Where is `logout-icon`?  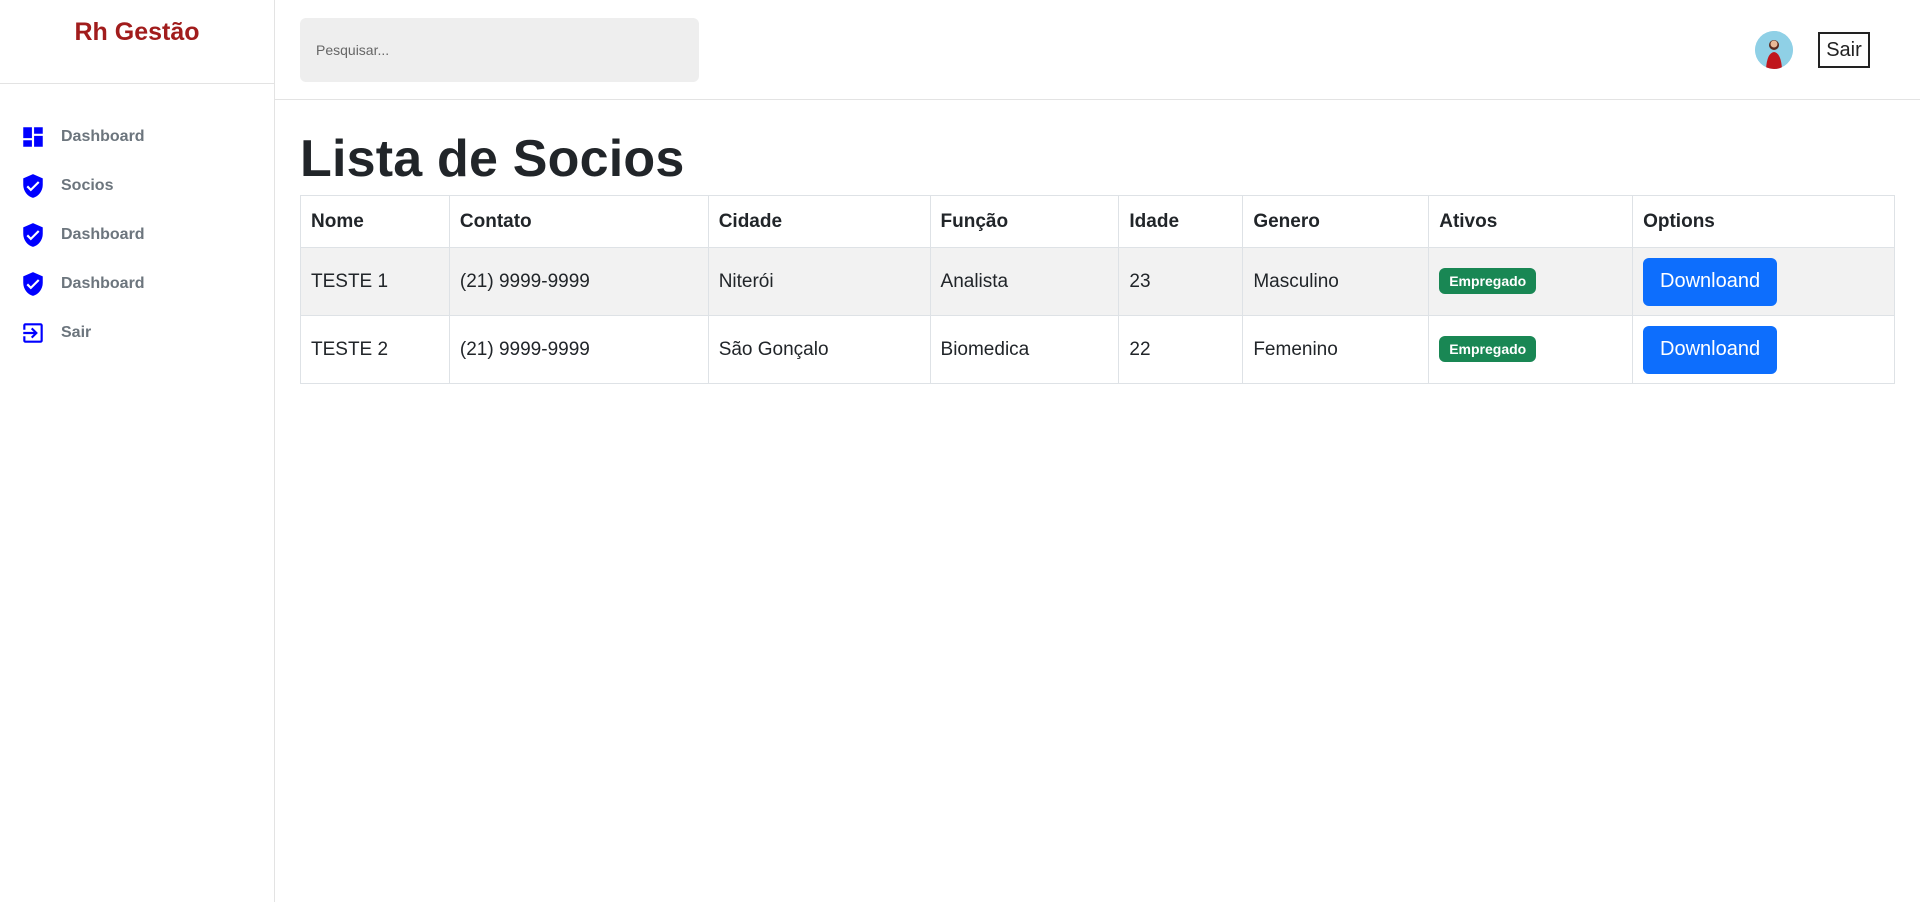 logout-icon is located at coordinates (33, 333).